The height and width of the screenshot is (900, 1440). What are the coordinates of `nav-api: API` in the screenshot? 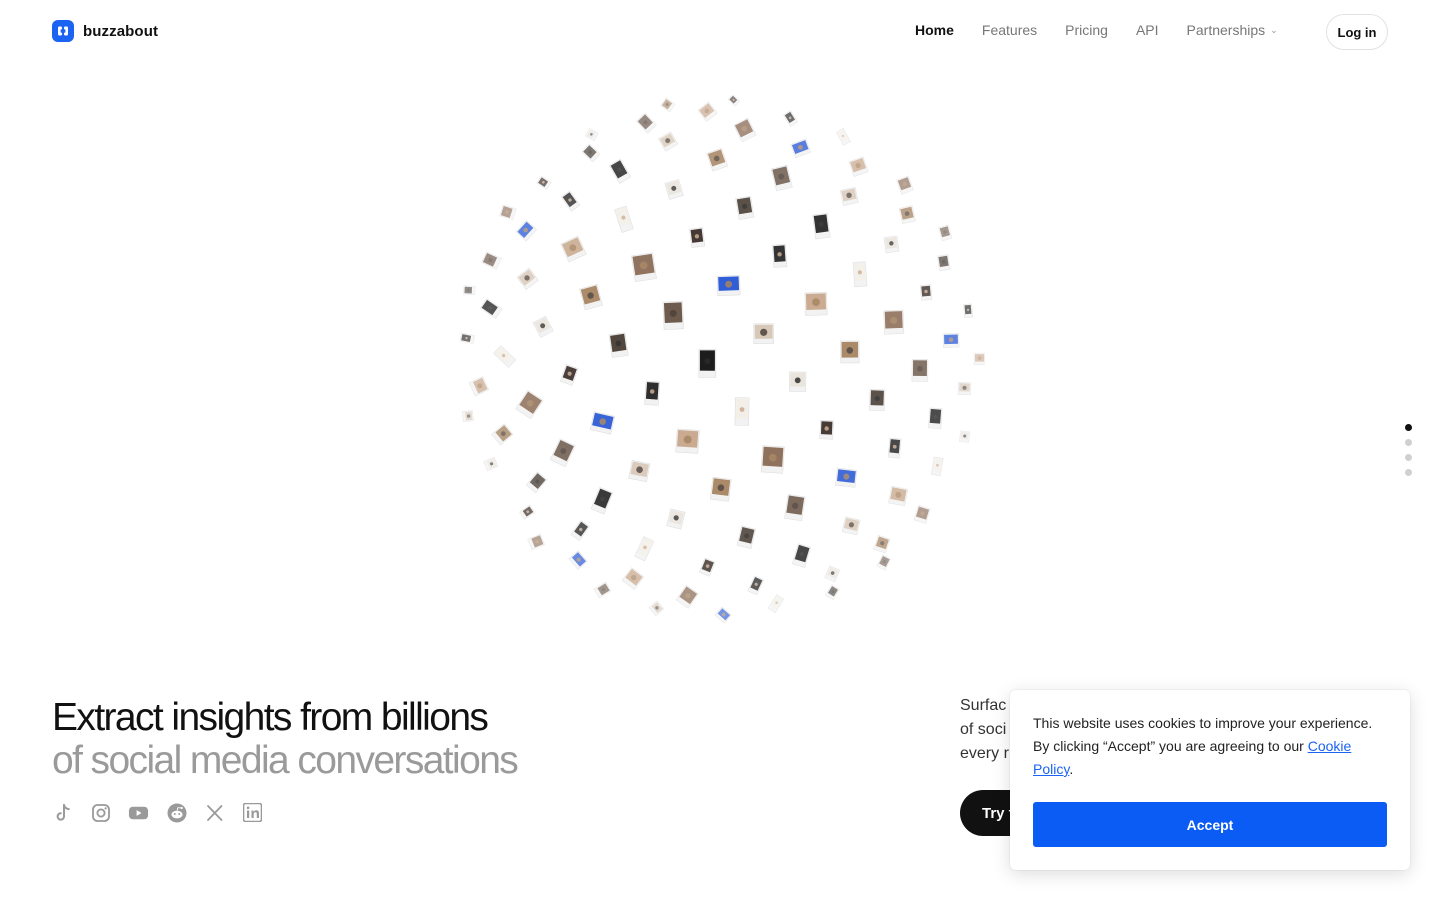 It's located at (1147, 30).